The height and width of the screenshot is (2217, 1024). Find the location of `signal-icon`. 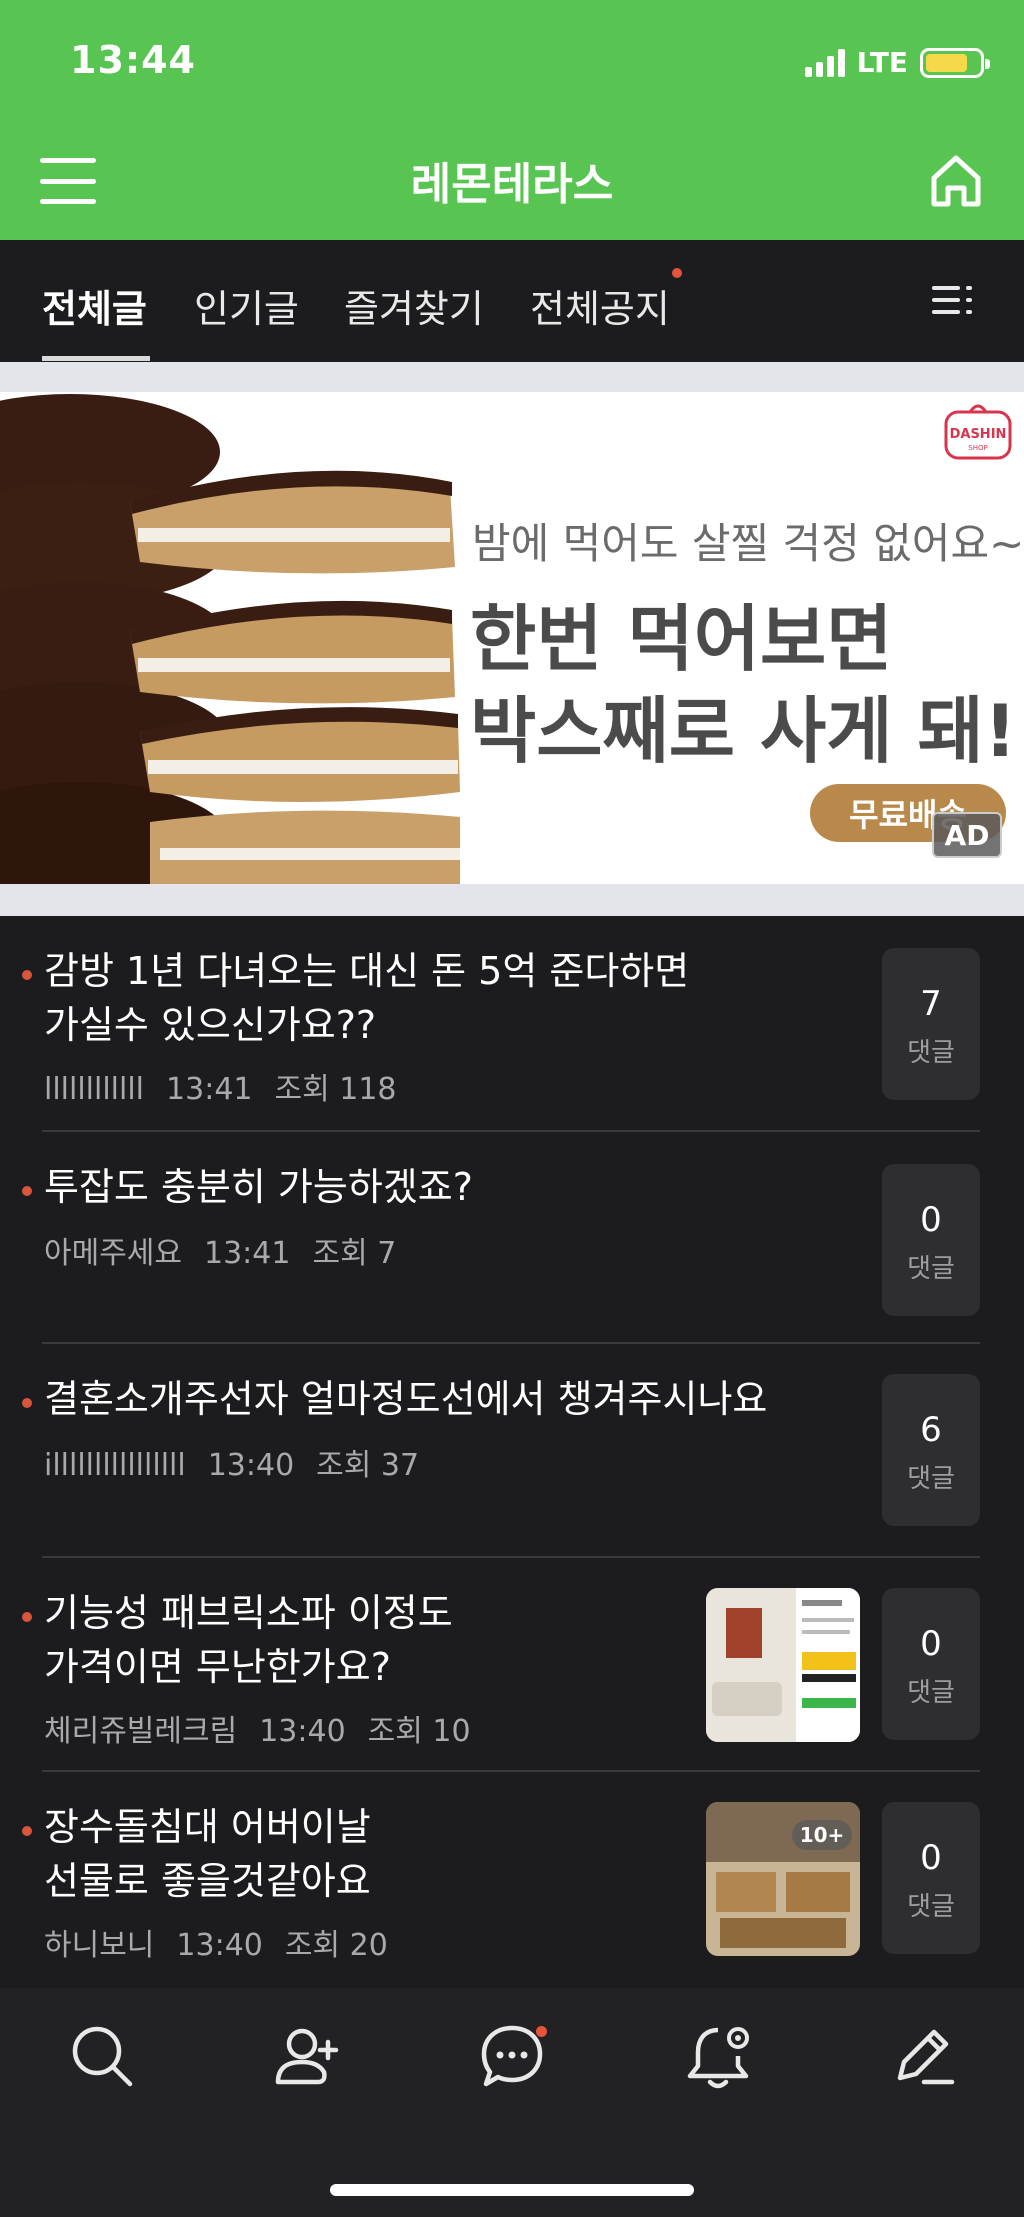

signal-icon is located at coordinates (824, 62).